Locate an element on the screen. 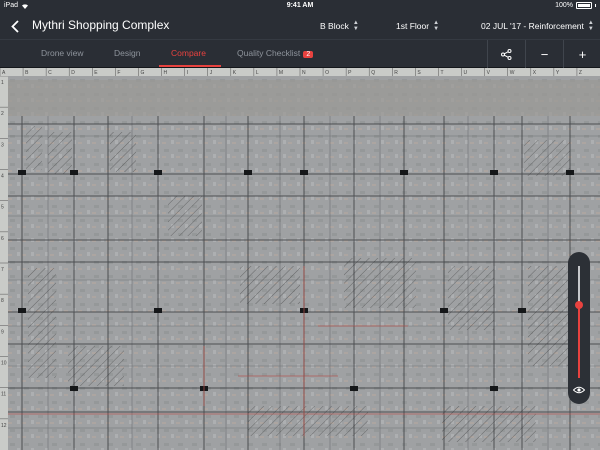 The width and height of the screenshot is (600, 450). share-icon is located at coordinates (506, 54).